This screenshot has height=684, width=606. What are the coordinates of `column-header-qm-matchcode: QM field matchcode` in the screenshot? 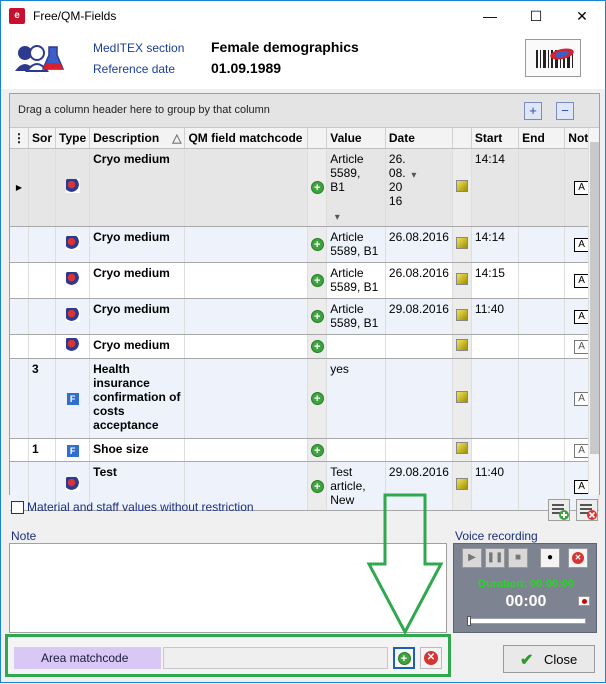 It's located at (246, 138).